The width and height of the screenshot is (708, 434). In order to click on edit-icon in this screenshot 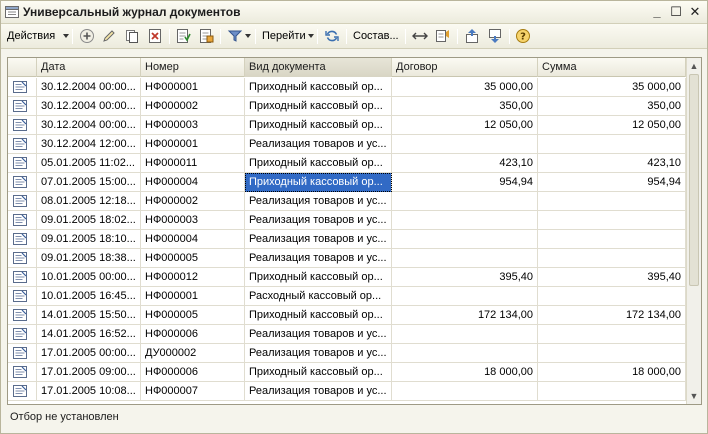, I will do `click(109, 36)`.